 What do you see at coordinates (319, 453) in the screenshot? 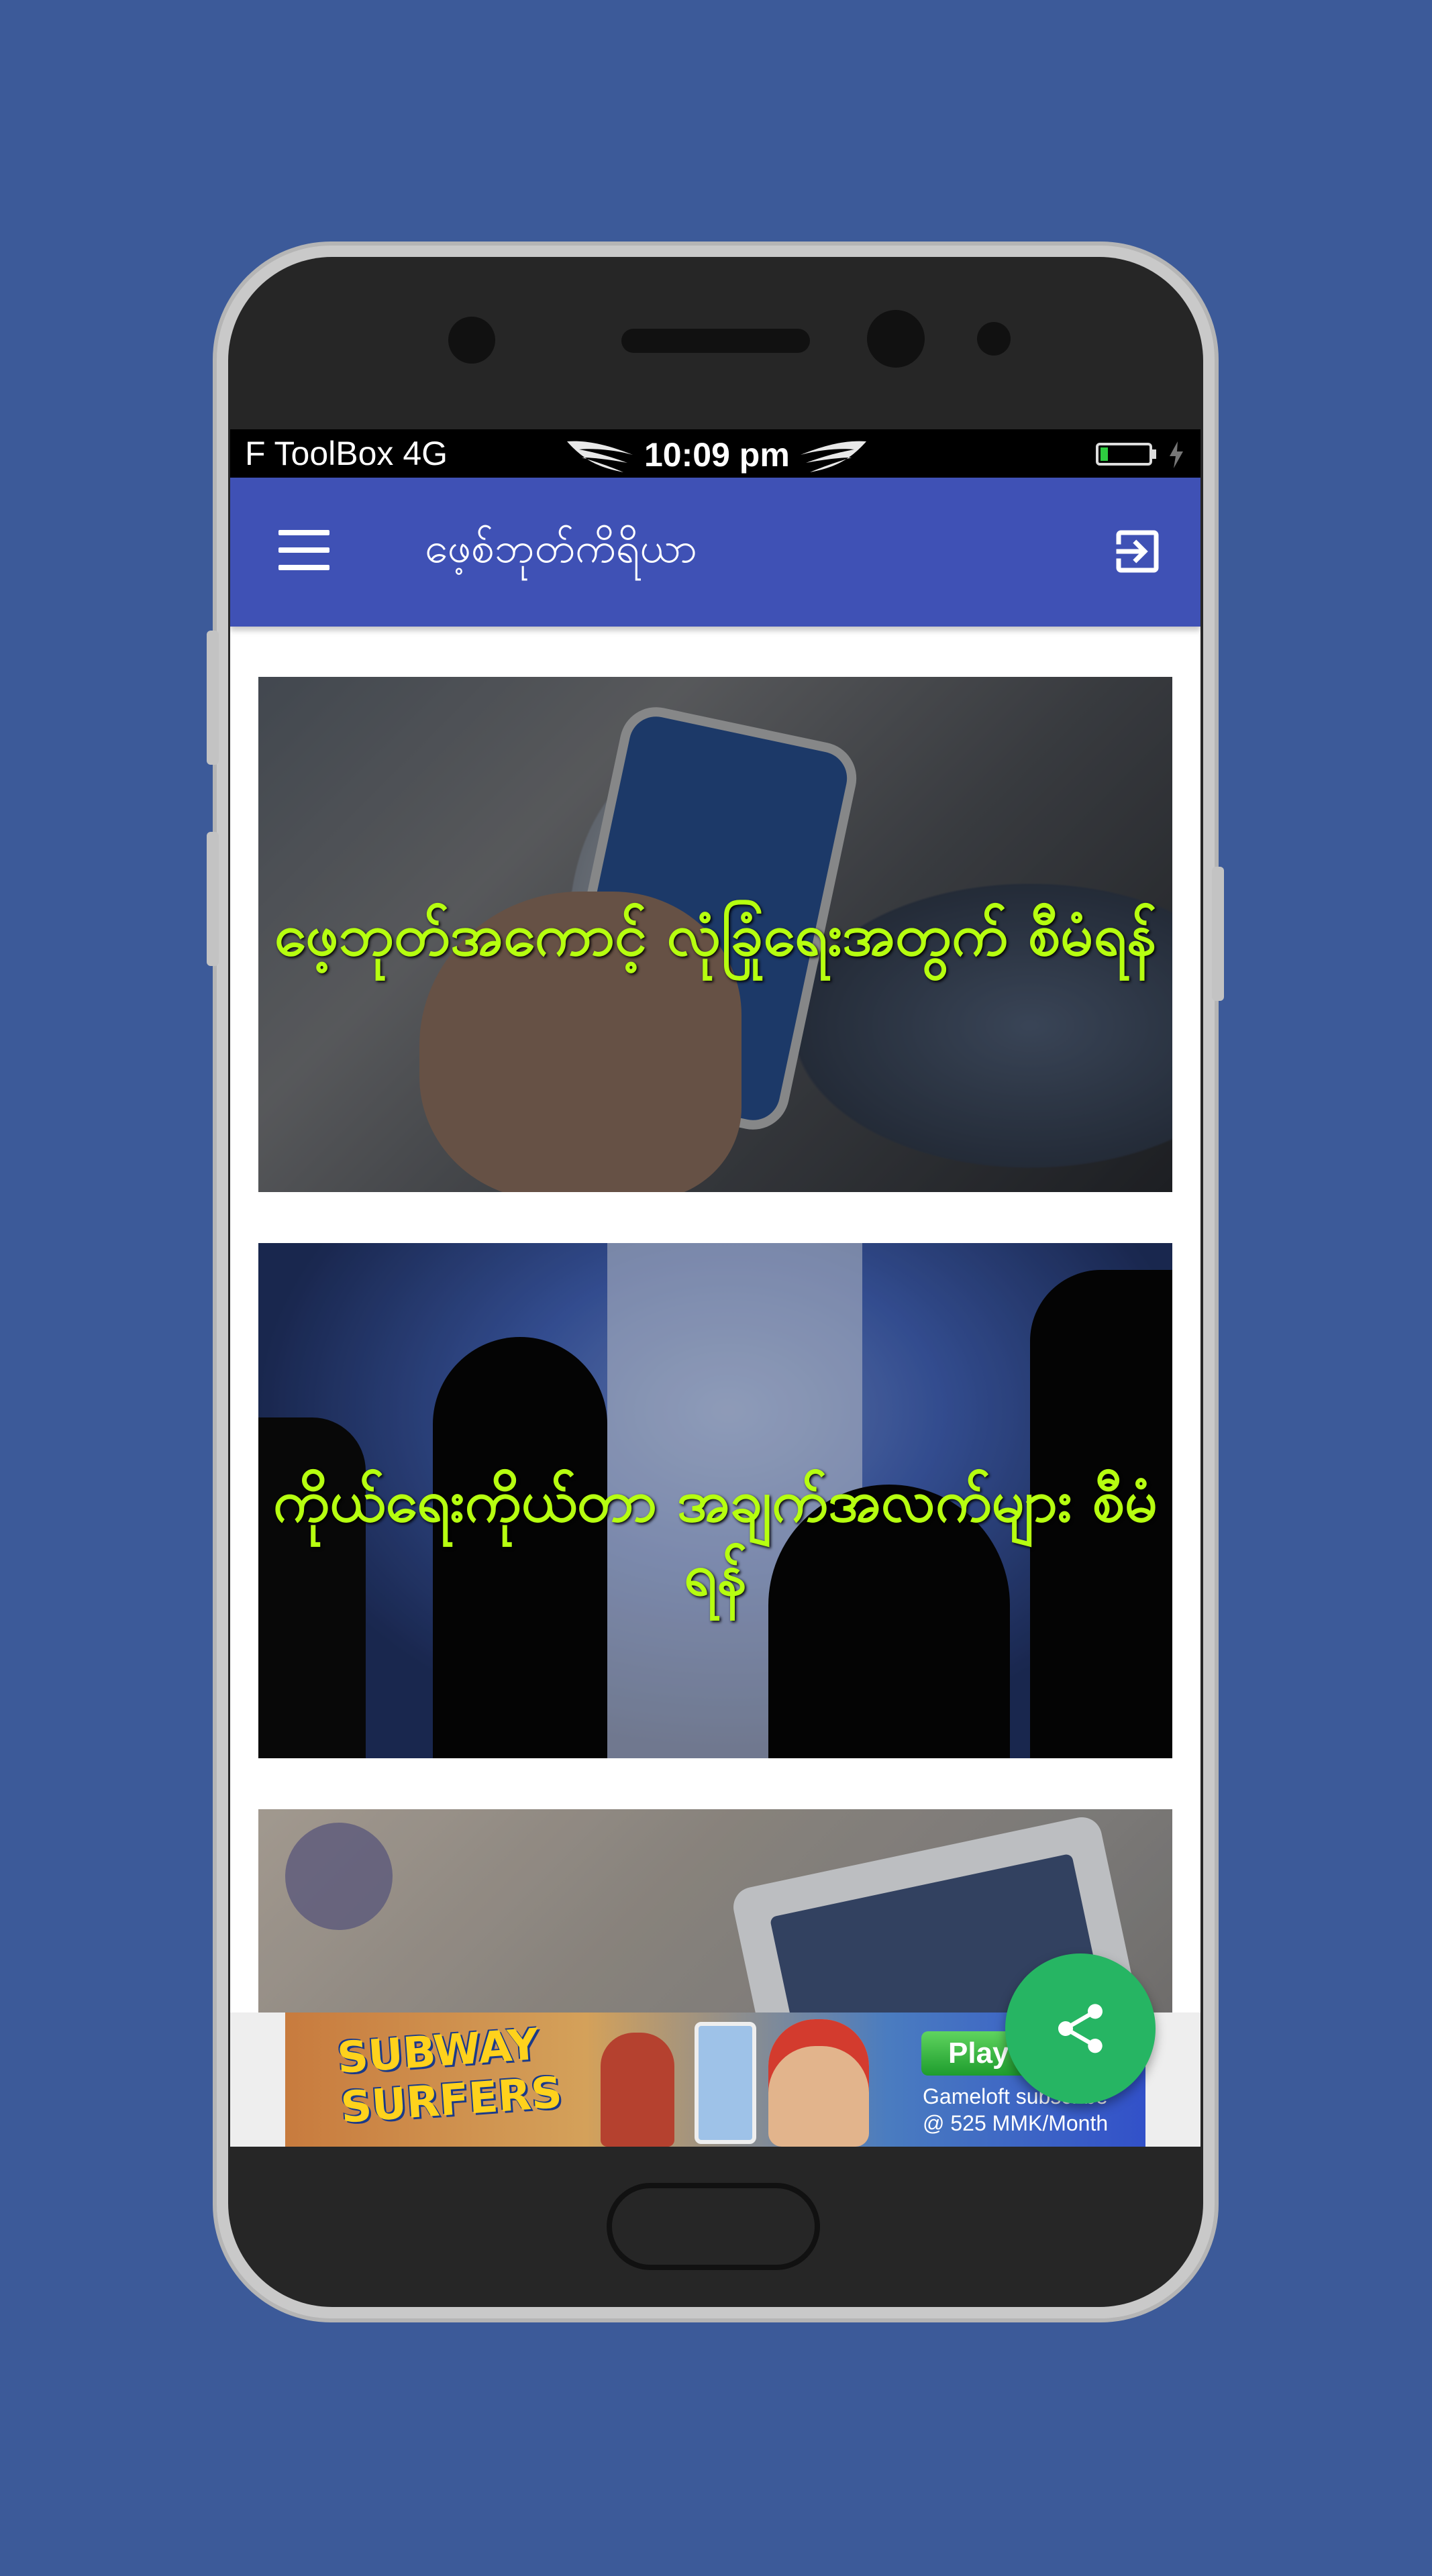
I see `carrier-name: F ToolBox` at bounding box center [319, 453].